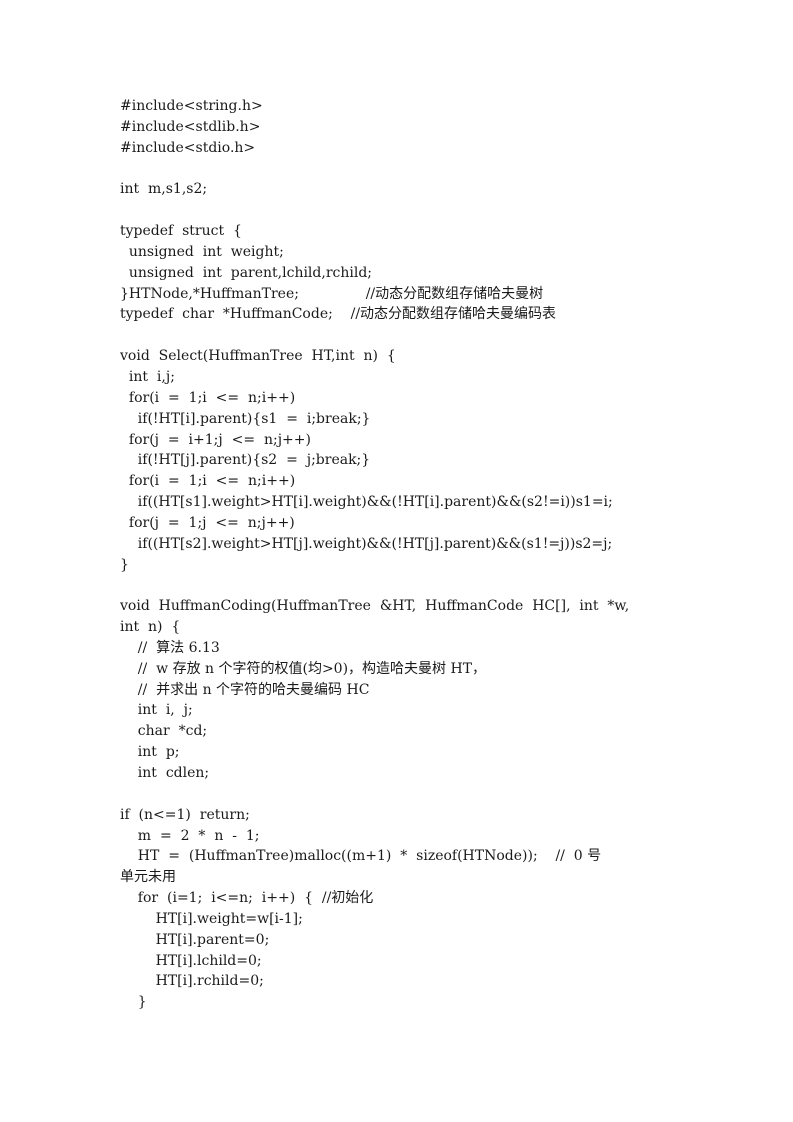 This screenshot has height=1122, width=793. Describe the element at coordinates (164, 731) in the screenshot. I see `code-line: char *cd;` at that location.